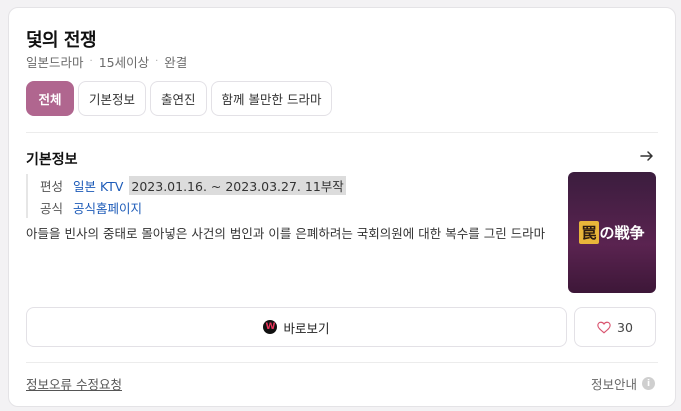 Image resolution: width=681 pixels, height=411 pixels. I want to click on poster-image: 罠 の戦争, so click(612, 232).